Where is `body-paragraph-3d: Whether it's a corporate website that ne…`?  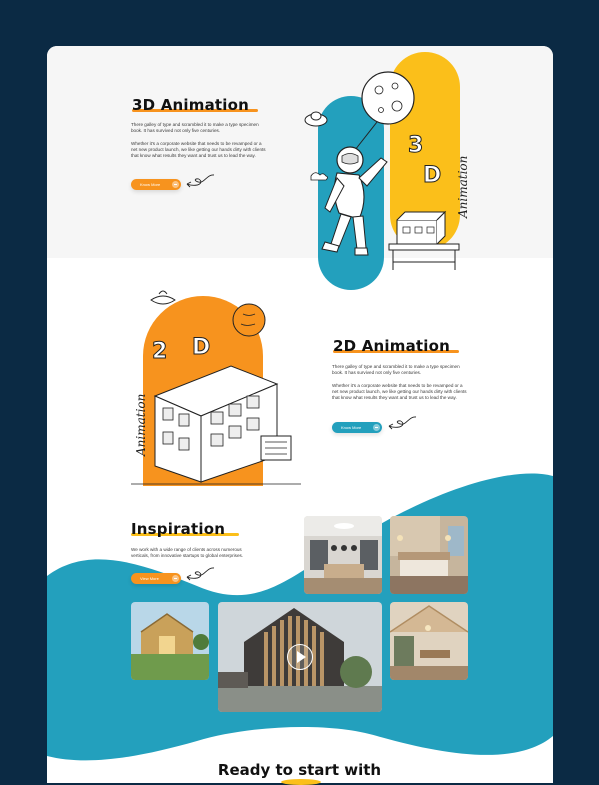
body-paragraph-3d: Whether it's a corporate website that ne… is located at coordinates (198, 150).